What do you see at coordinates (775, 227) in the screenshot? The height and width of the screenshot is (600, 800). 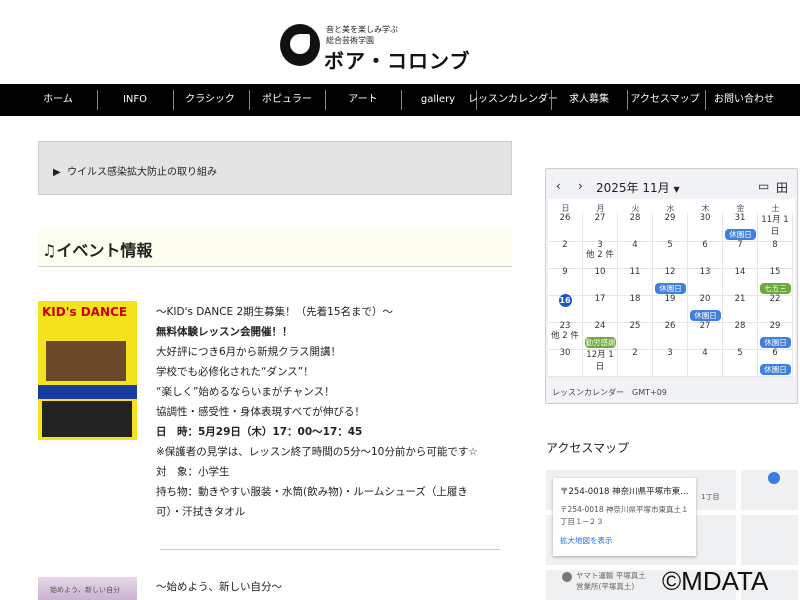 I see `calendar-day: 11月 1日` at bounding box center [775, 227].